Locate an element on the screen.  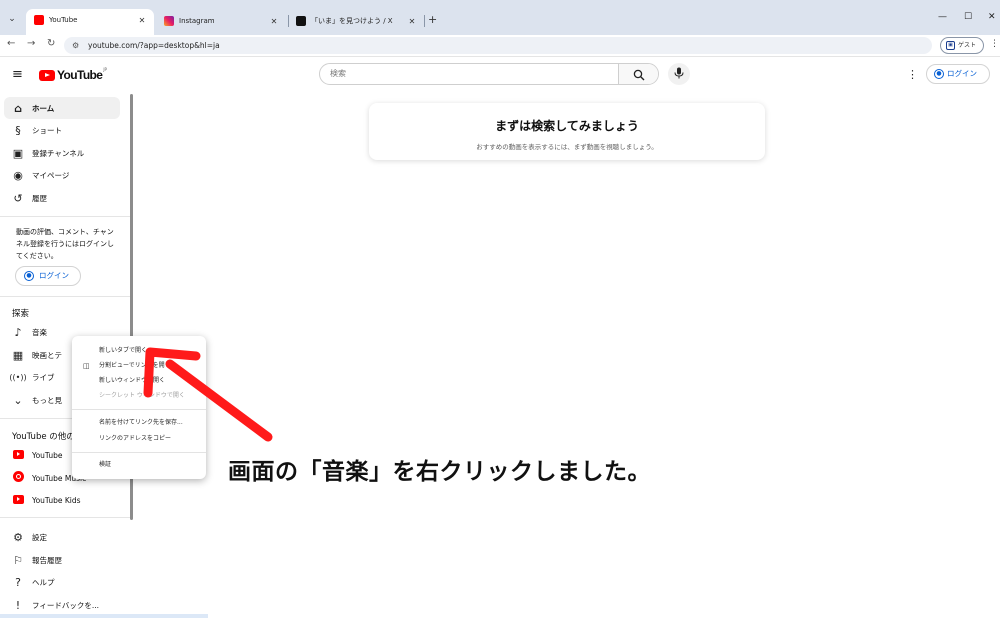
annotation-arrow-icon is located at coordinates (208, 394).